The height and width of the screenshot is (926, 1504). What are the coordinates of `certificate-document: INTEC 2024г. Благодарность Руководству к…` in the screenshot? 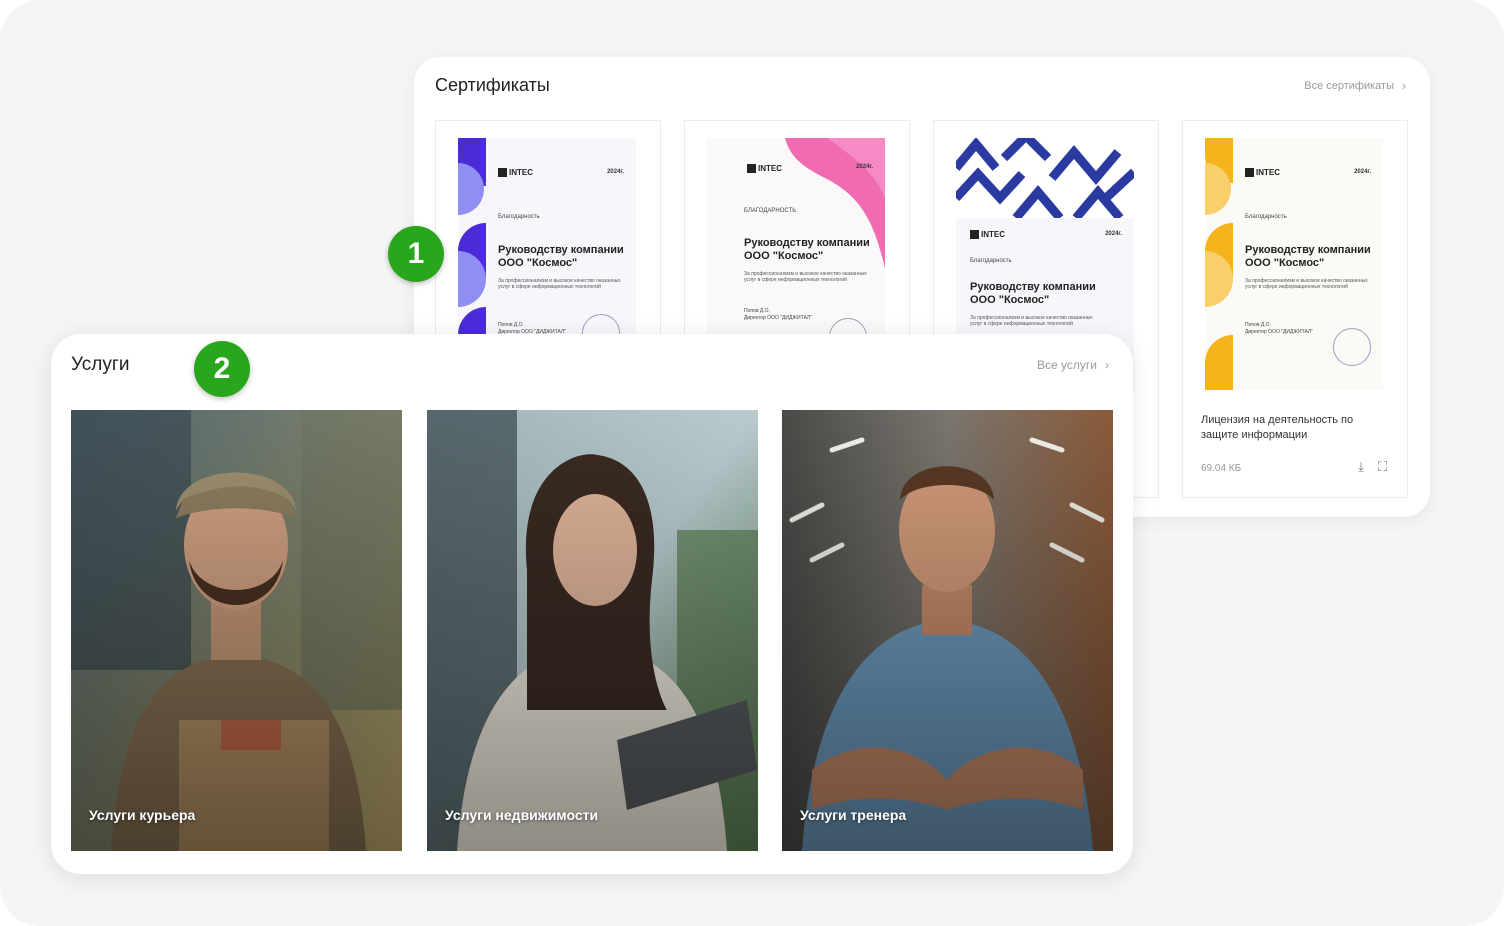 It's located at (1294, 264).